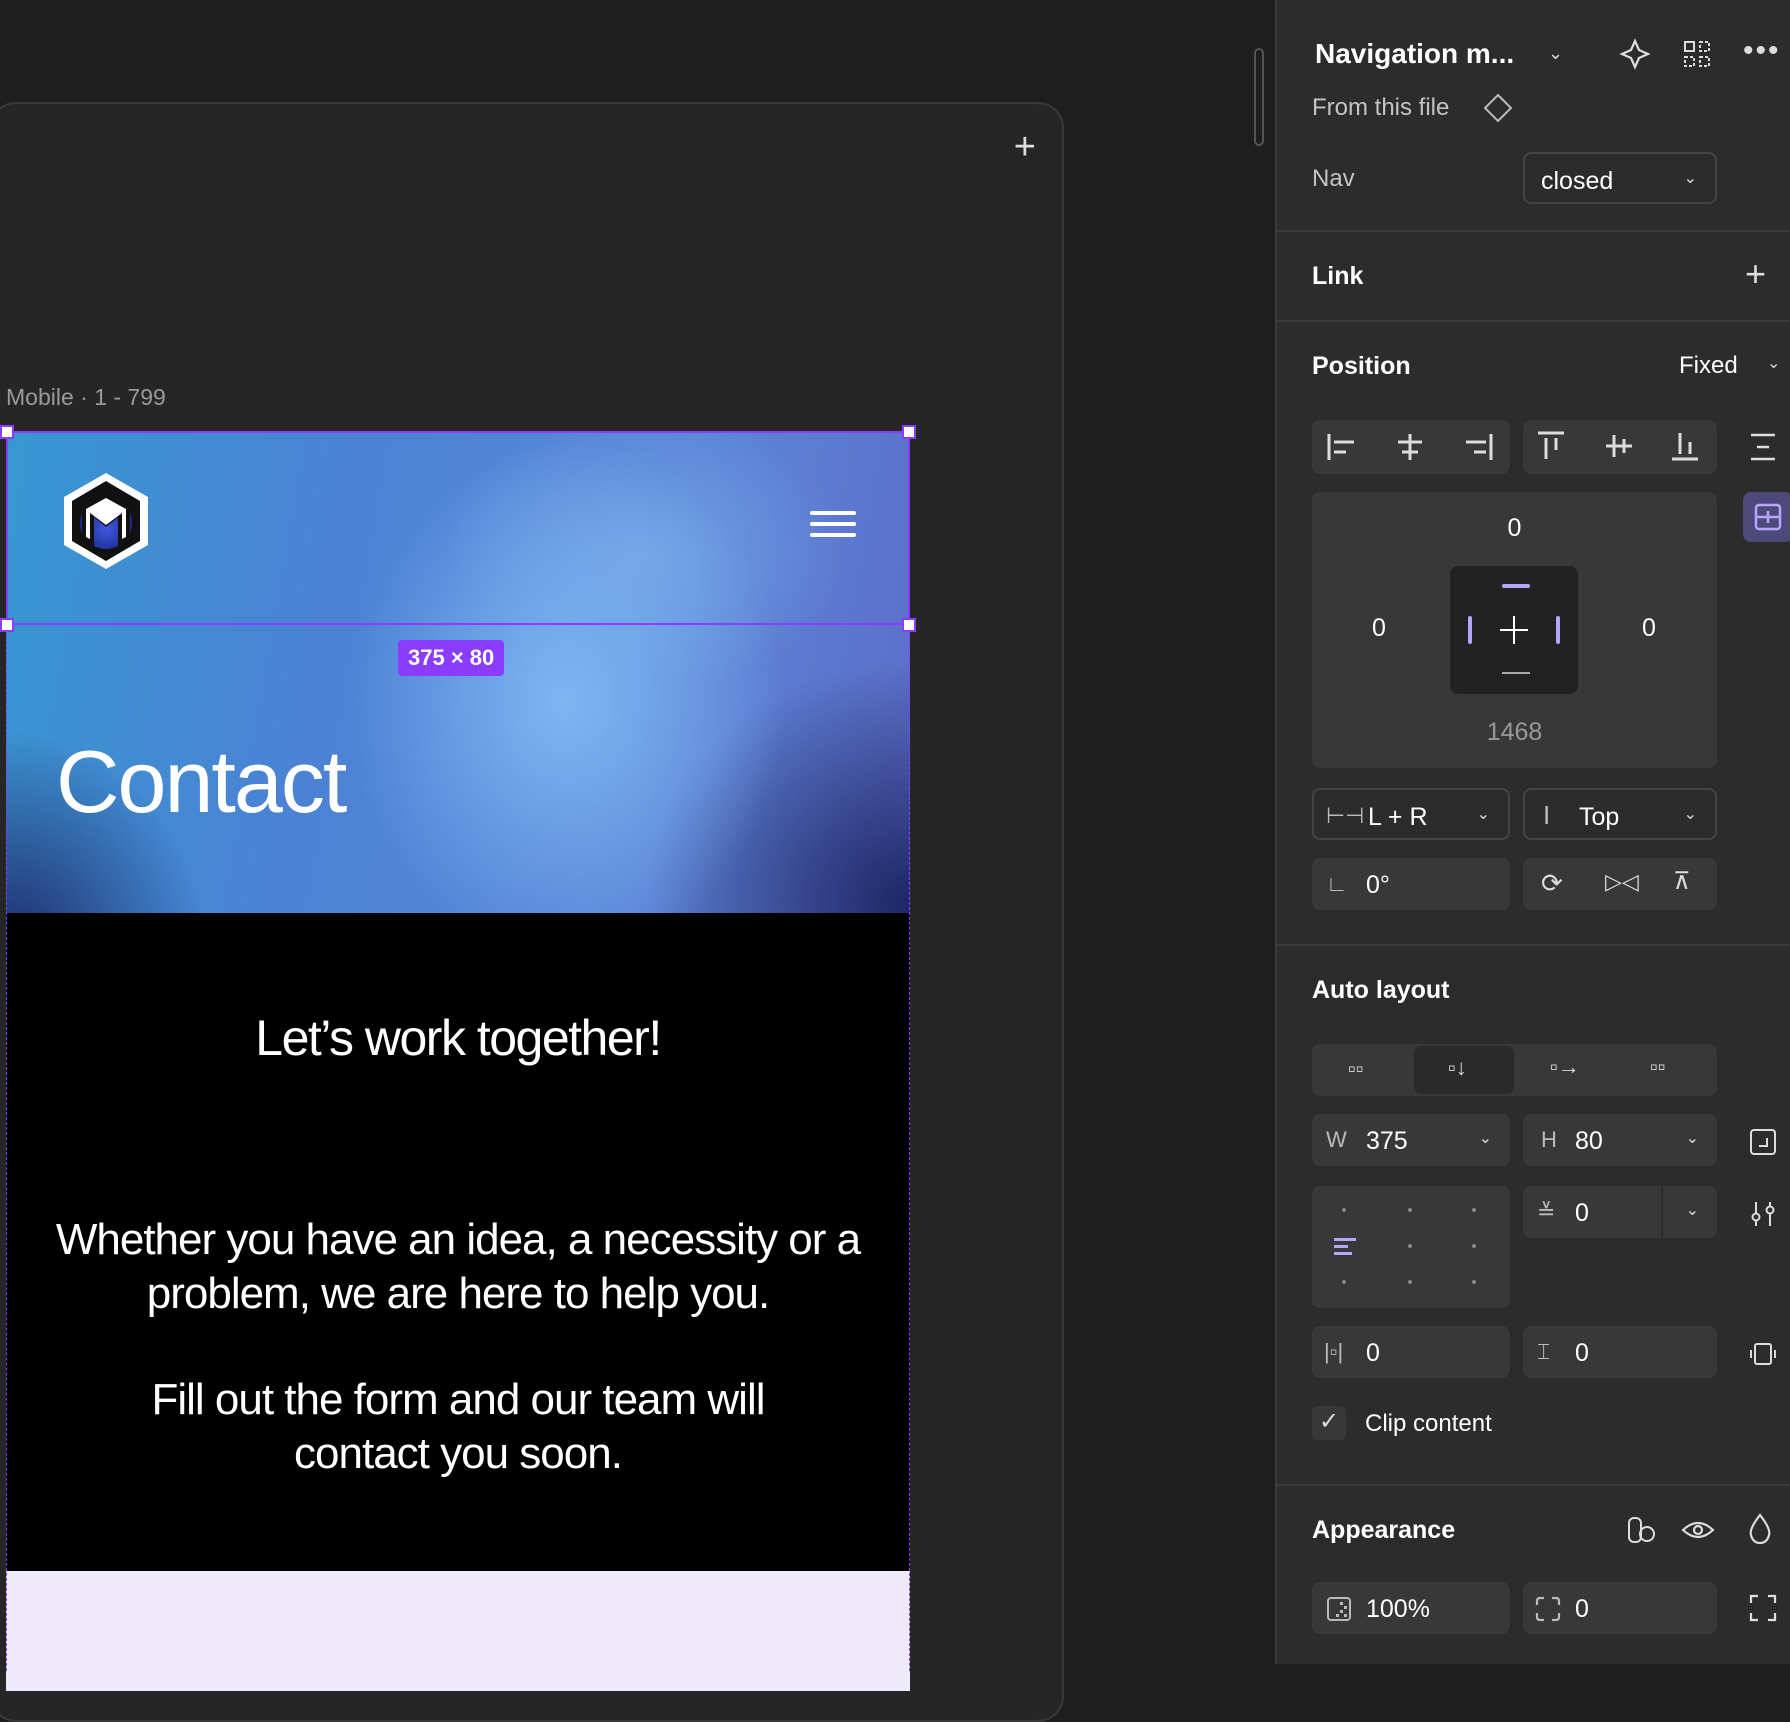 This screenshot has height=1722, width=1790. Describe the element at coordinates (1384, 1530) in the screenshot. I see `appearance-title: Appearance` at that location.